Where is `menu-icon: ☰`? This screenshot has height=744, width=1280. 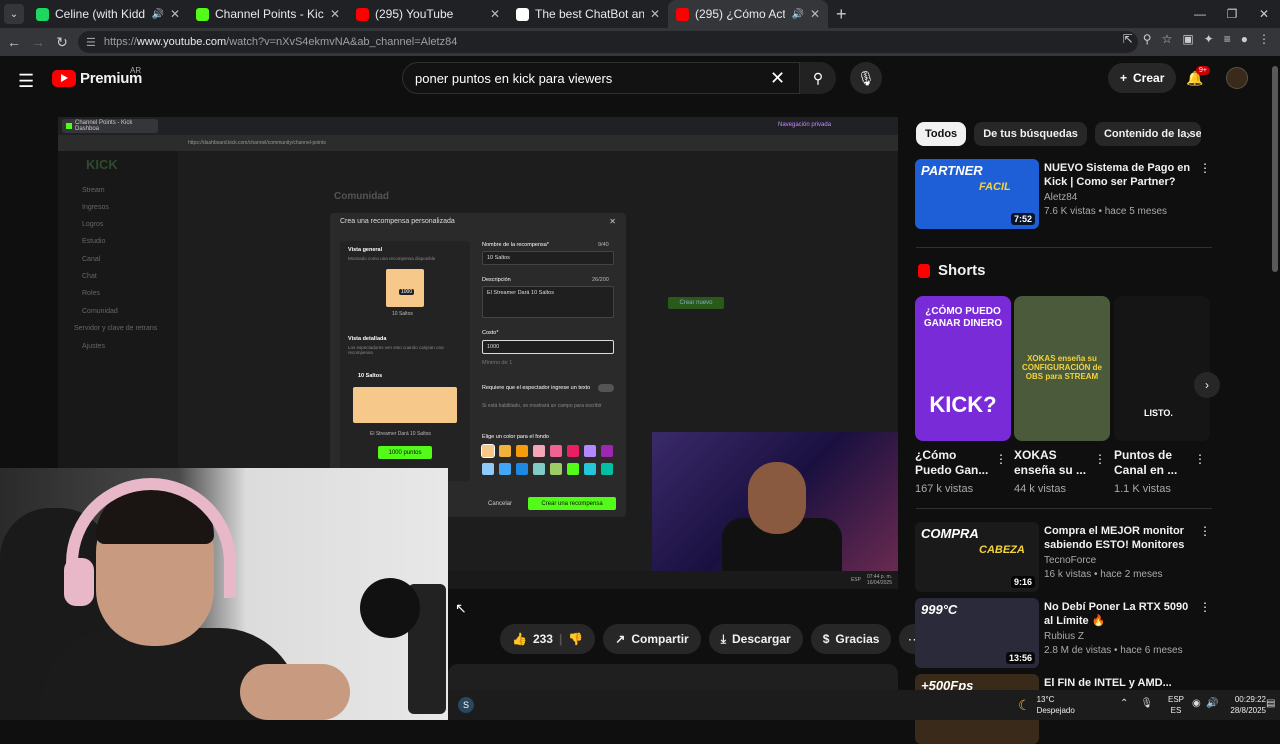
menu-icon: ☰ is located at coordinates (26, 81).